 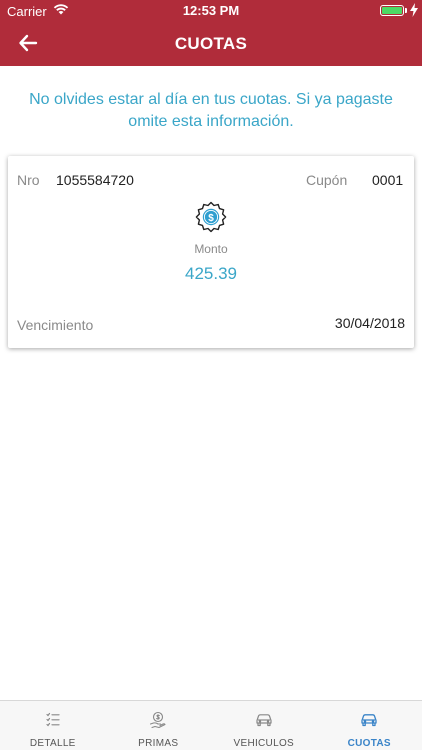 I want to click on tab-detalle: DETALLE, so click(x=53, y=725).